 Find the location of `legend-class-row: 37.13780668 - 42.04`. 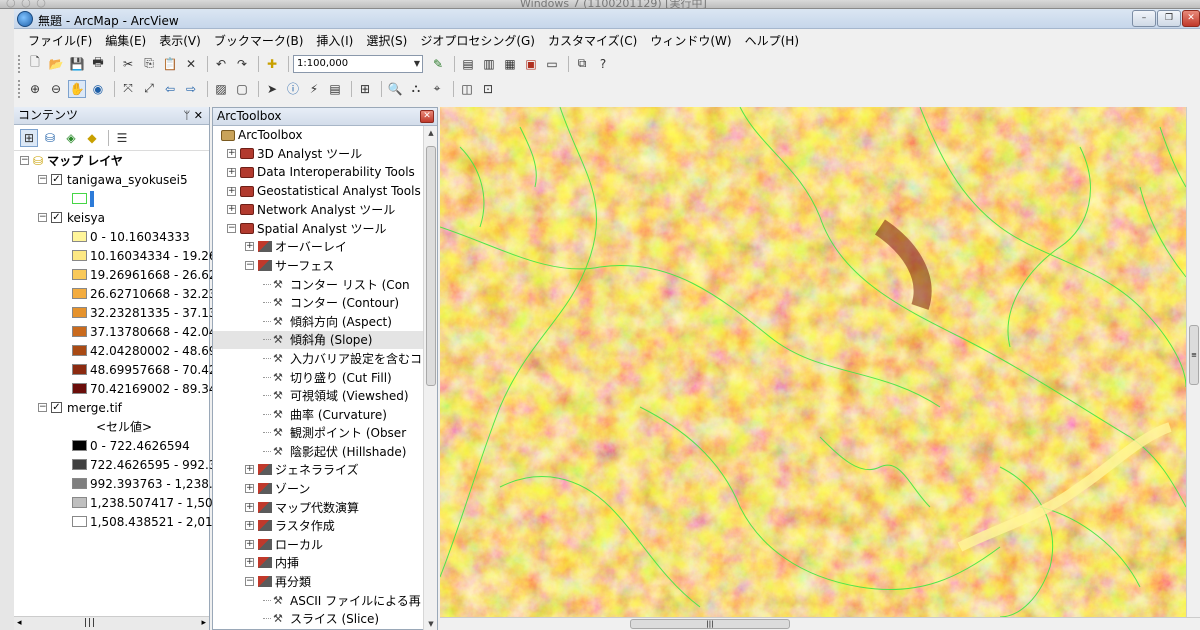

legend-class-row: 37.13780668 - 42.04 is located at coordinates (115, 331).